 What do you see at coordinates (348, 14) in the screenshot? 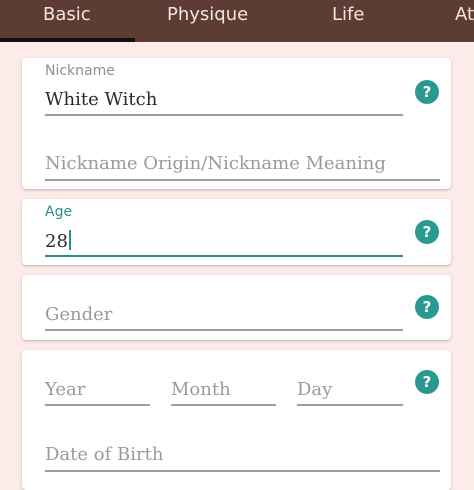
I see `tab-life: Life` at bounding box center [348, 14].